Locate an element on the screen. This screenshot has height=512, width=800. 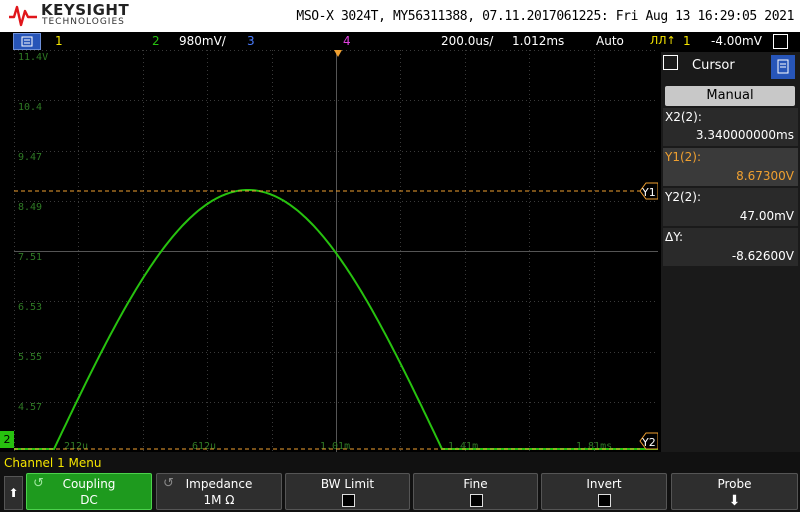
menu-back-button: ⬆ is located at coordinates (13, 493).